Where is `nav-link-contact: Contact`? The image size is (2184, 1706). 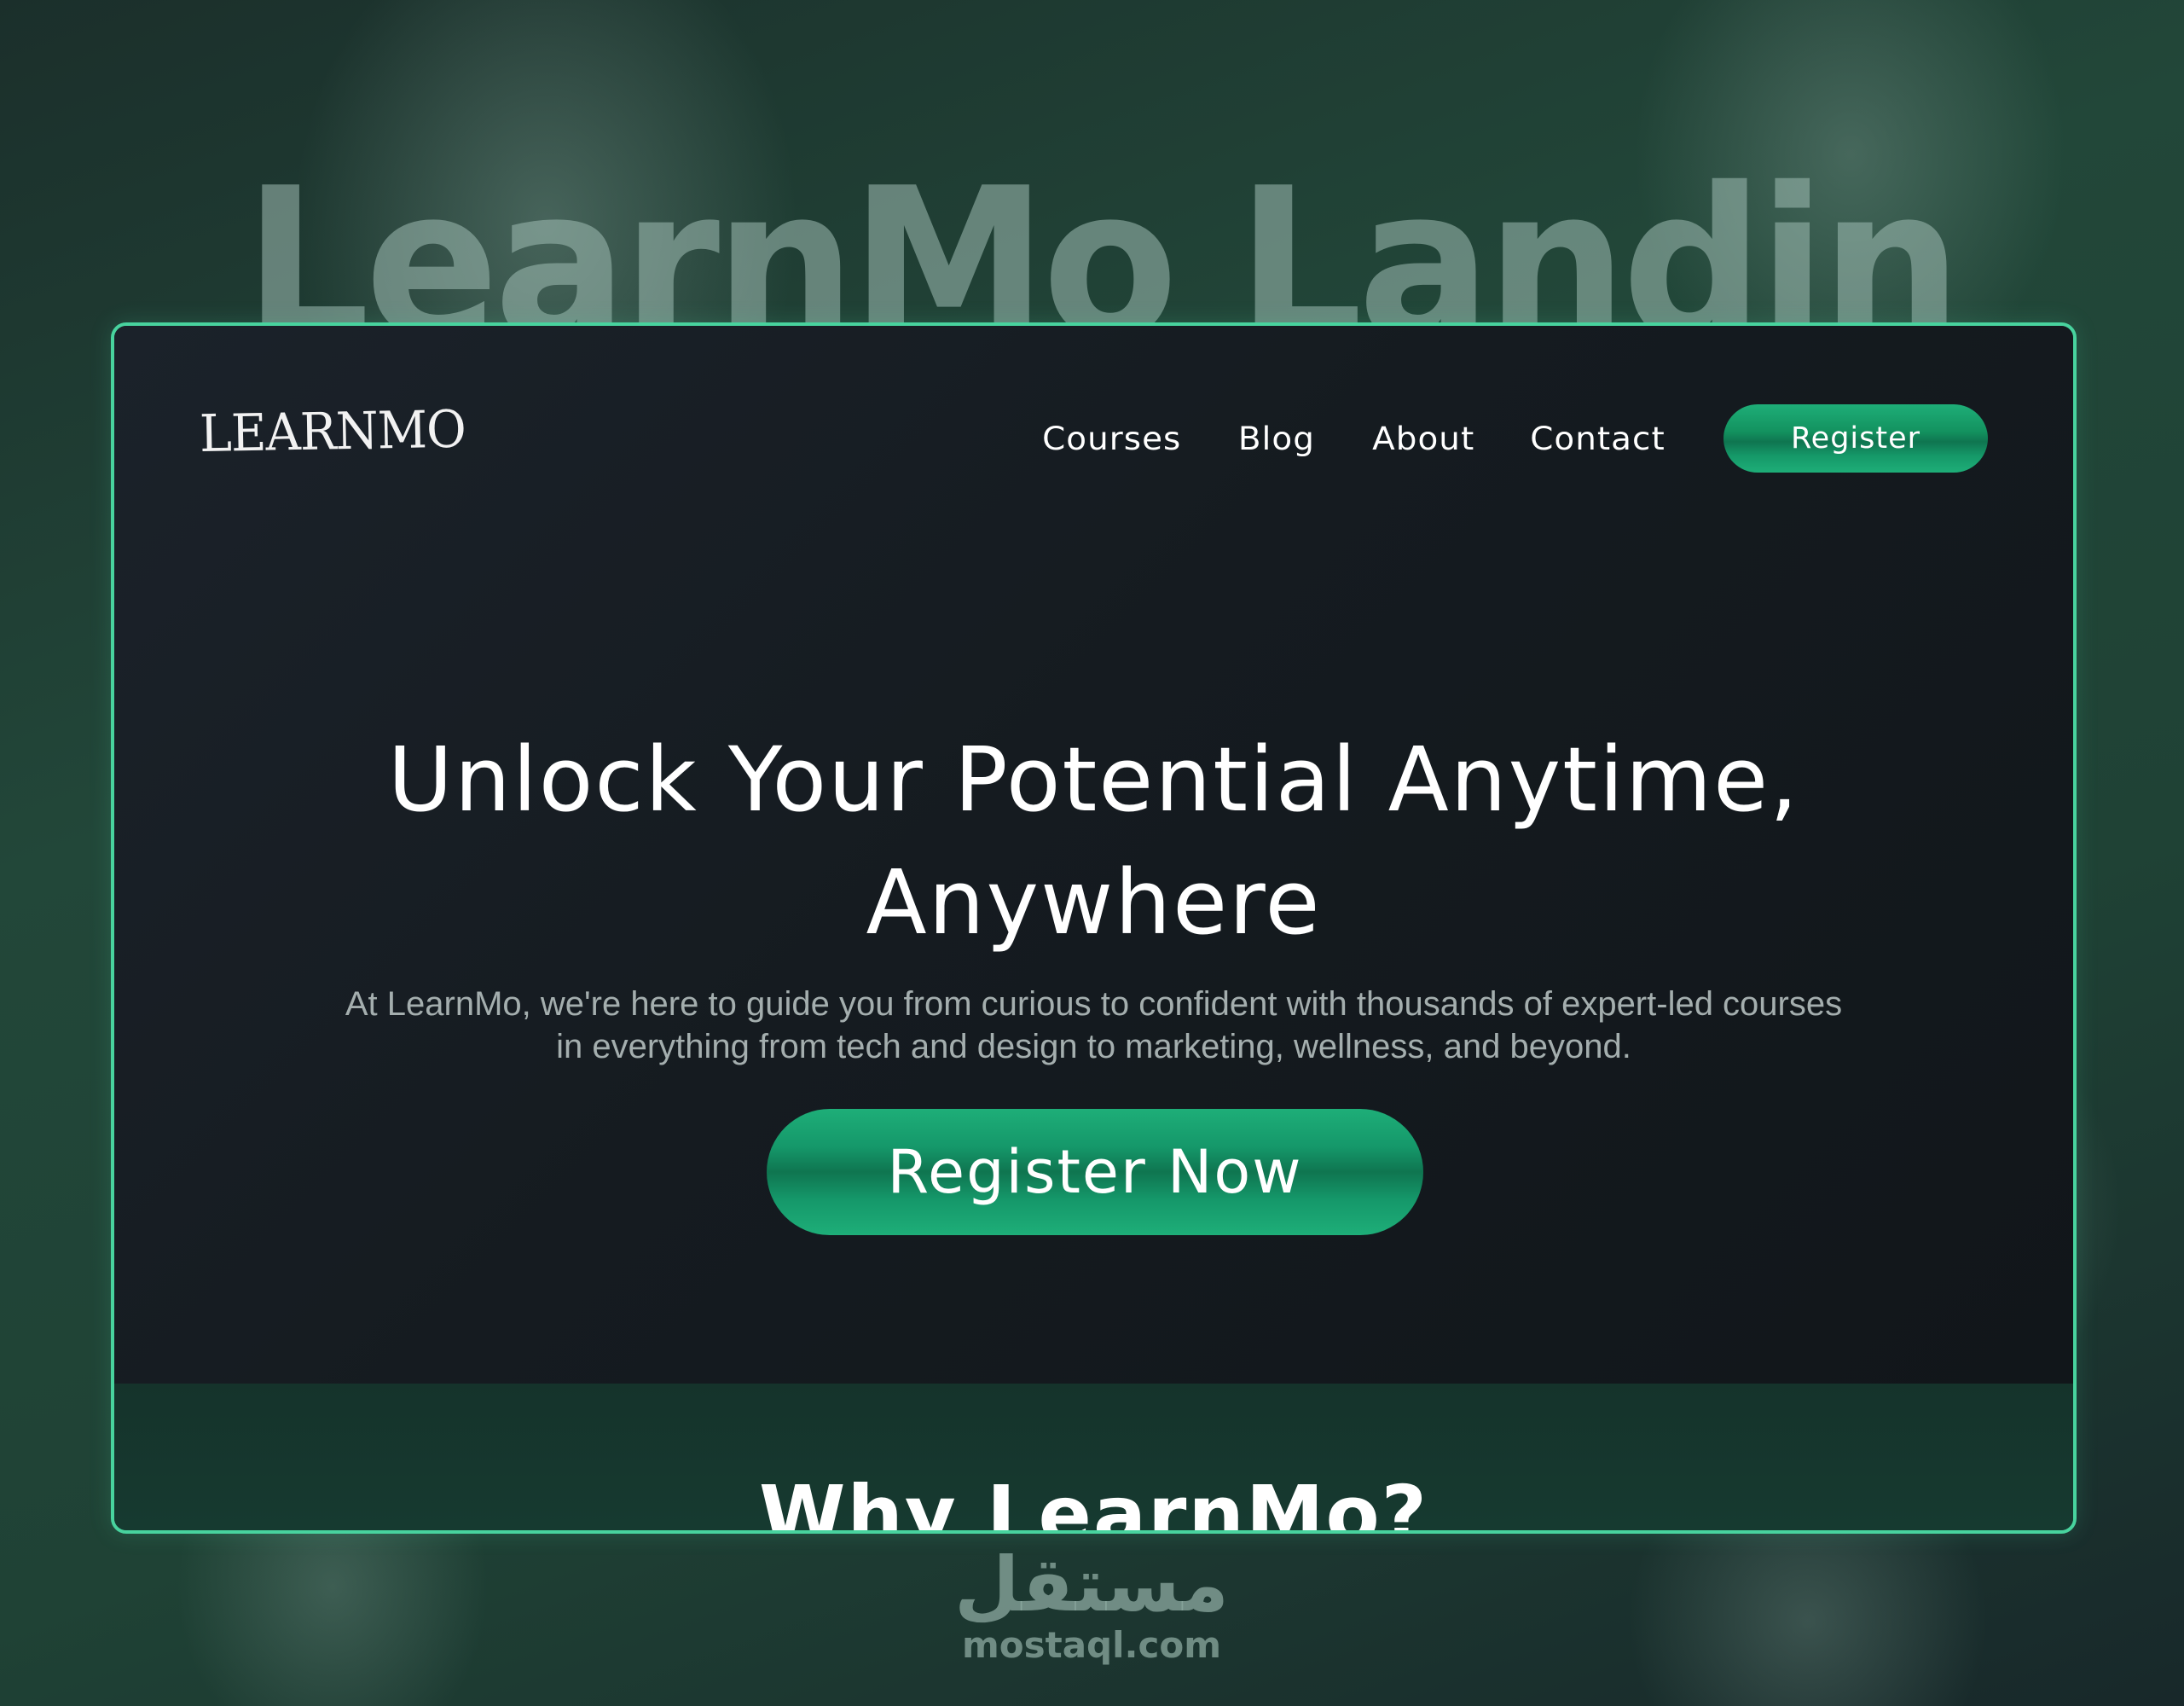 nav-link-contact: Contact is located at coordinates (1598, 439).